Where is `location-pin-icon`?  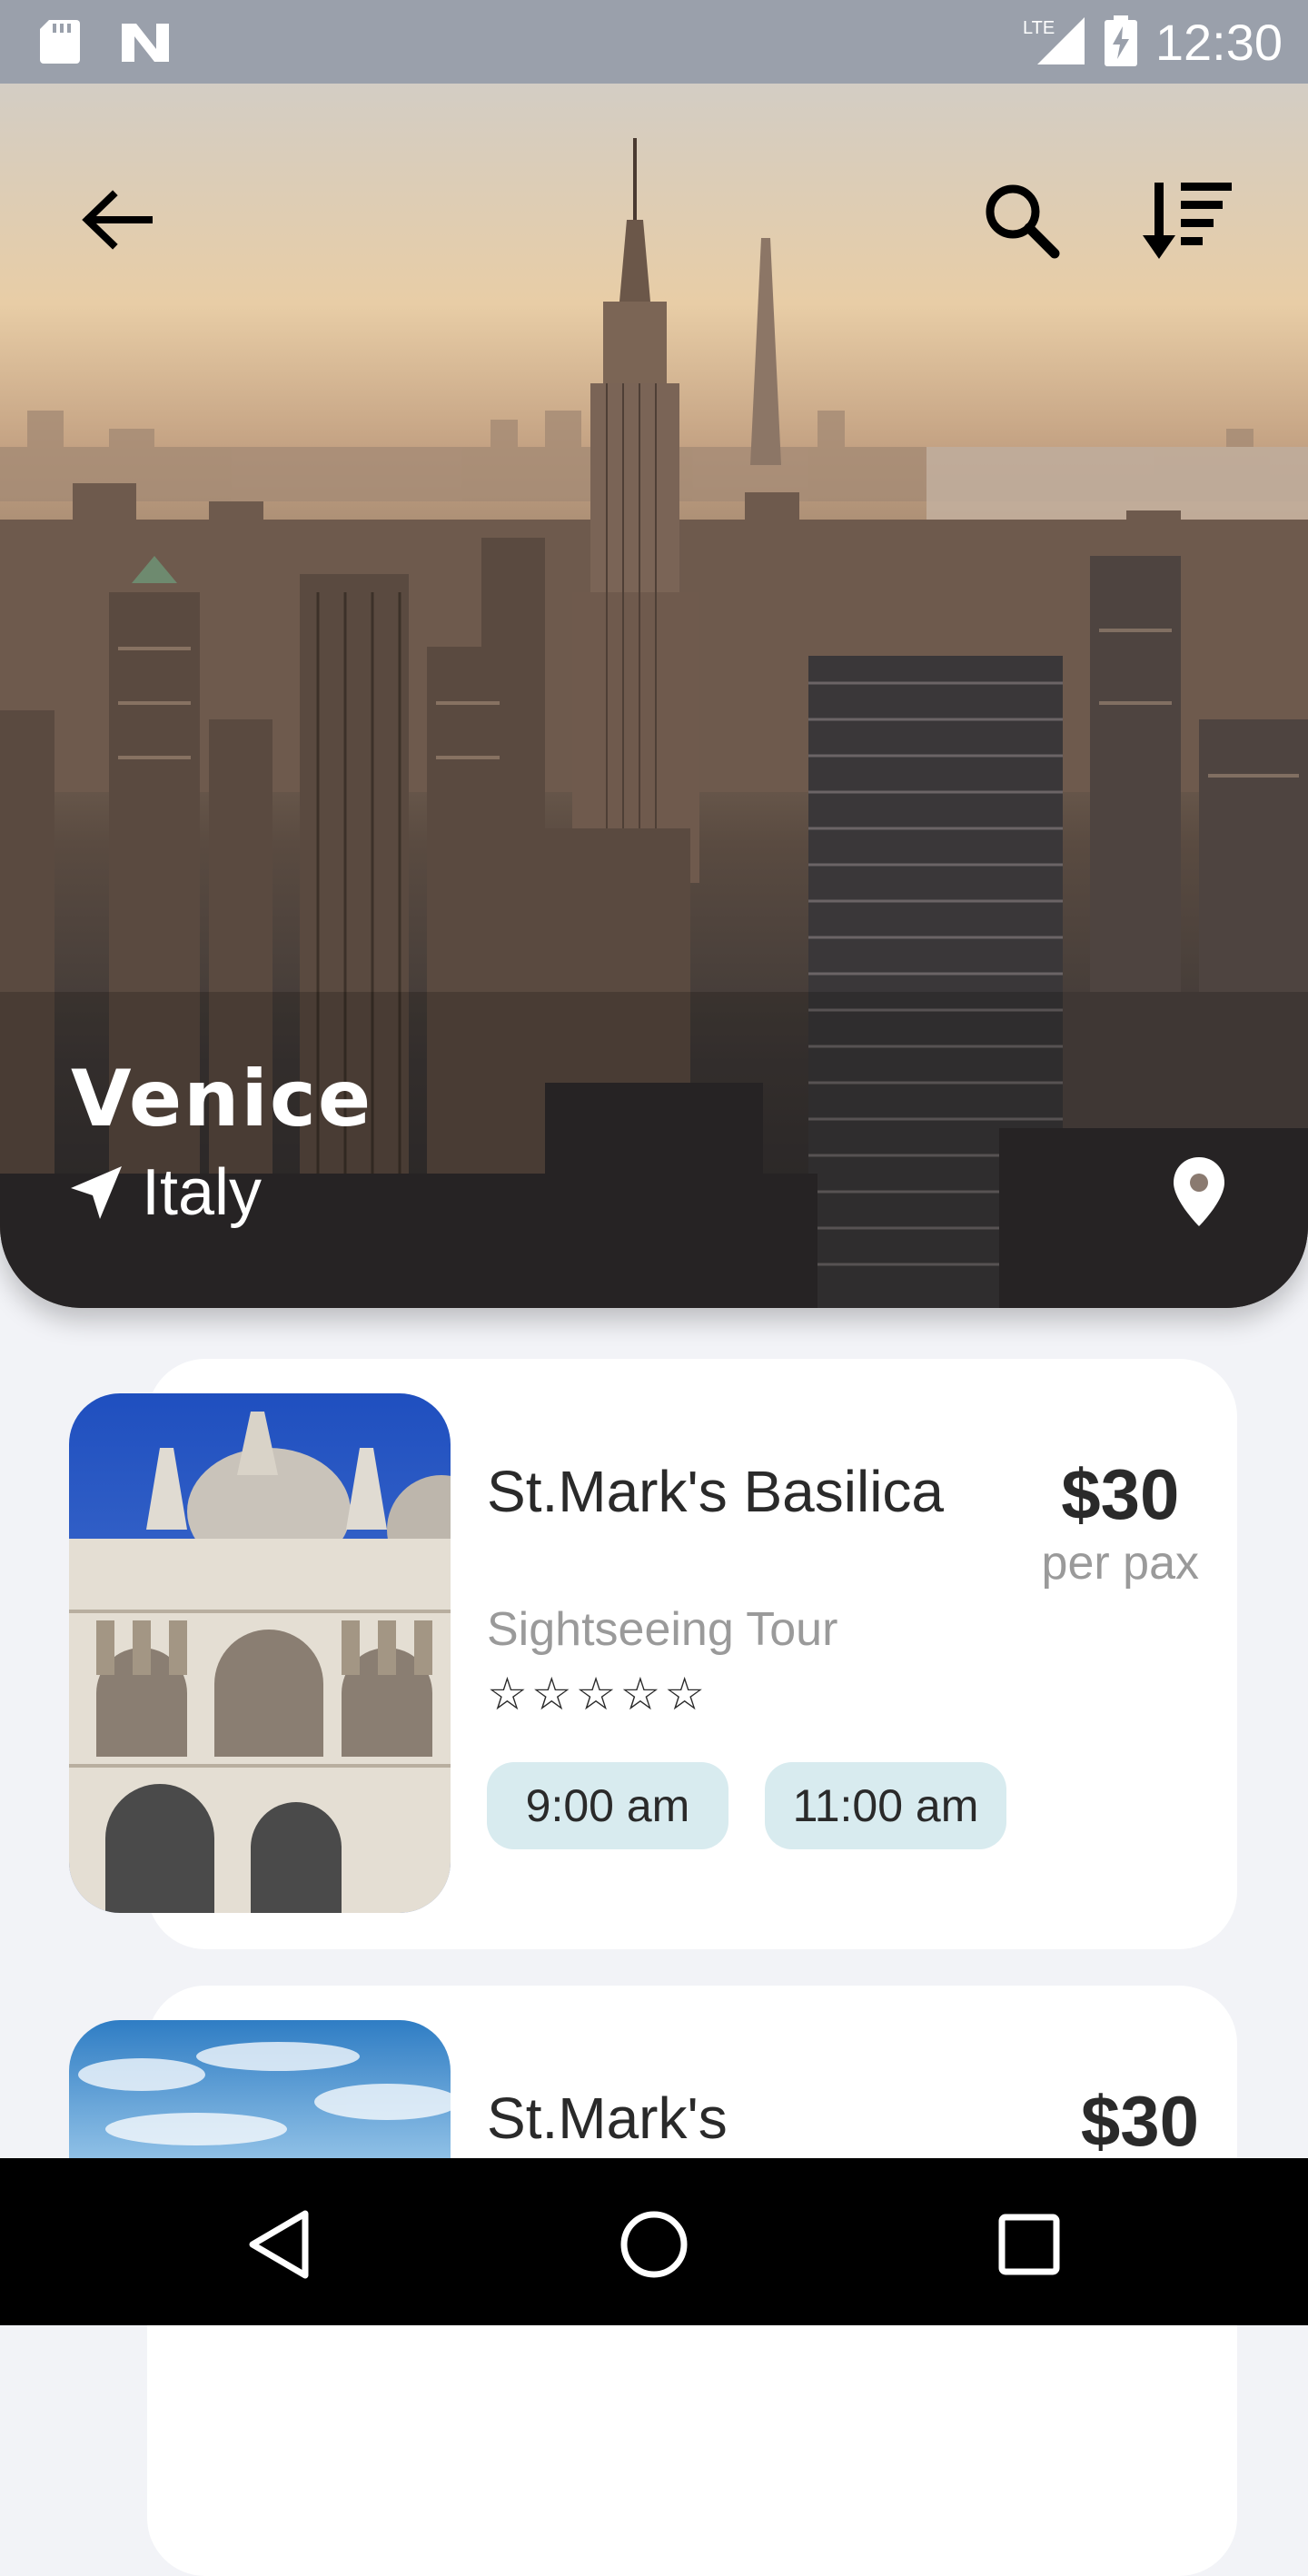
location-pin-icon is located at coordinates (1199, 1191).